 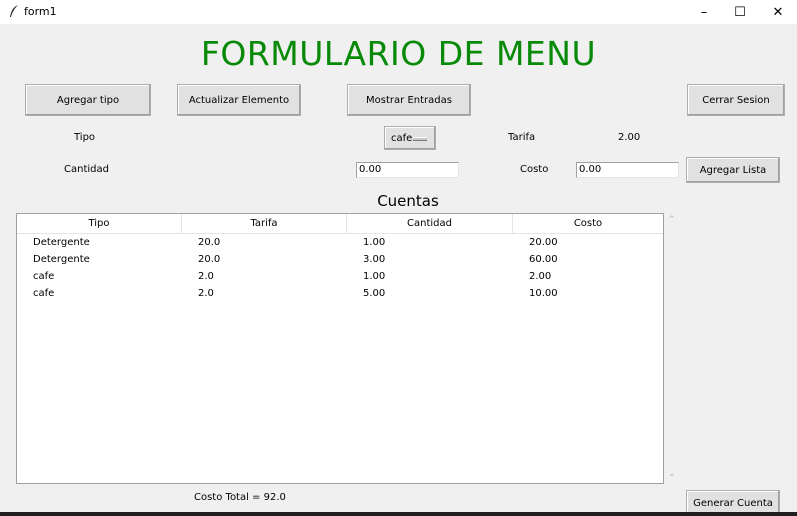 What do you see at coordinates (227, 497) in the screenshot?
I see `costo-total-label: Costo Total =` at bounding box center [227, 497].